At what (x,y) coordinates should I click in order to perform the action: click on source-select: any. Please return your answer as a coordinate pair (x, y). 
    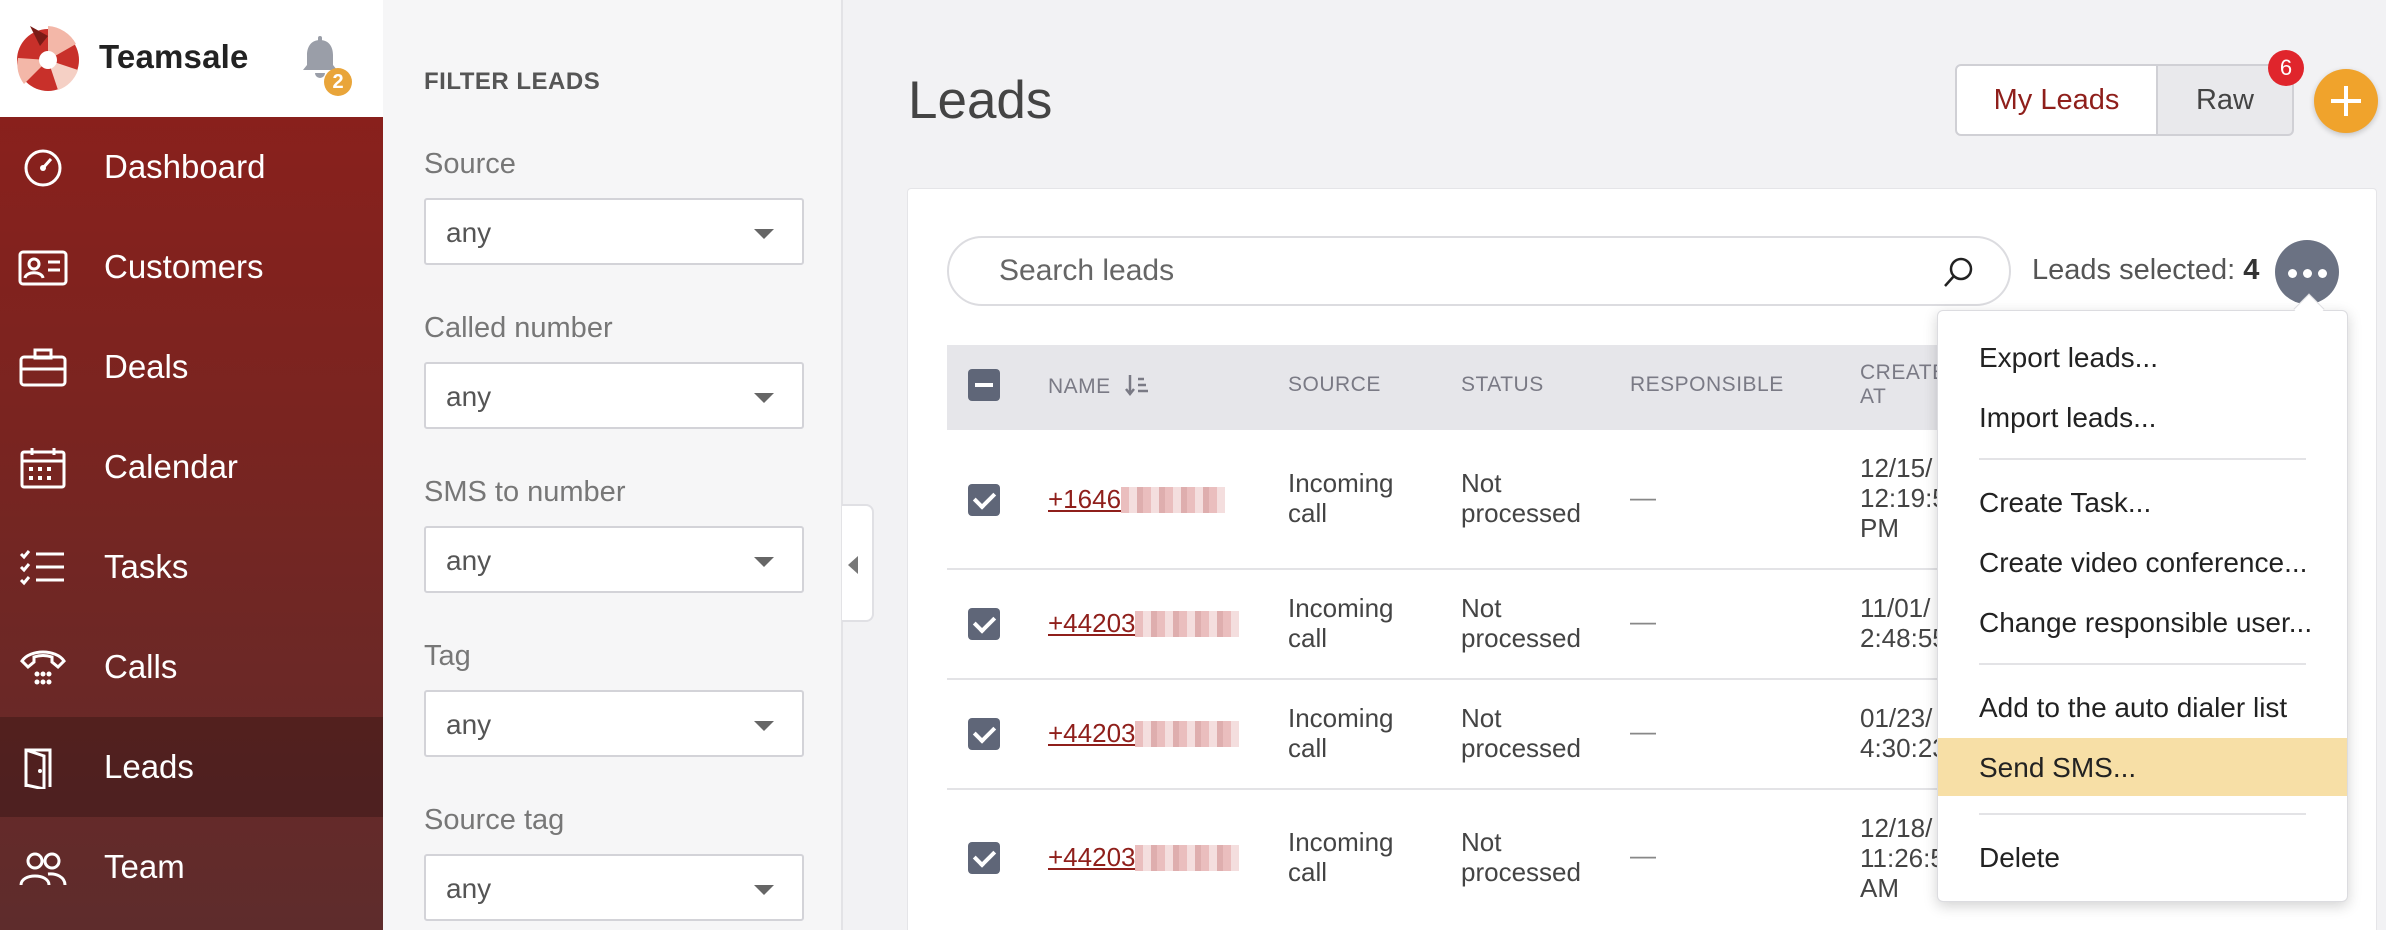
    Looking at the image, I should click on (614, 231).